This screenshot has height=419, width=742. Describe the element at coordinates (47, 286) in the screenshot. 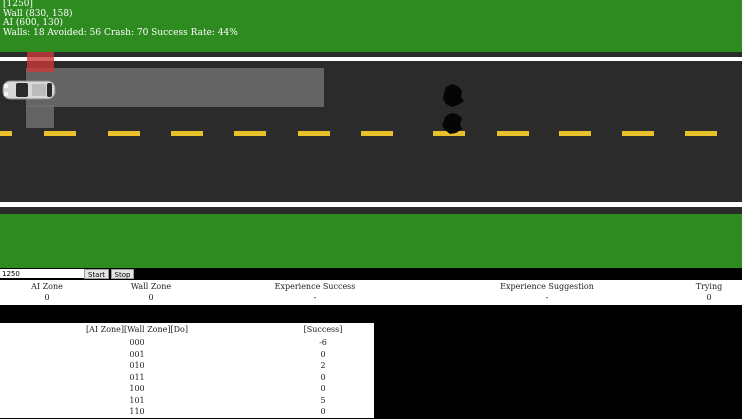

I see `ai-zone-label: AI Zone` at that location.